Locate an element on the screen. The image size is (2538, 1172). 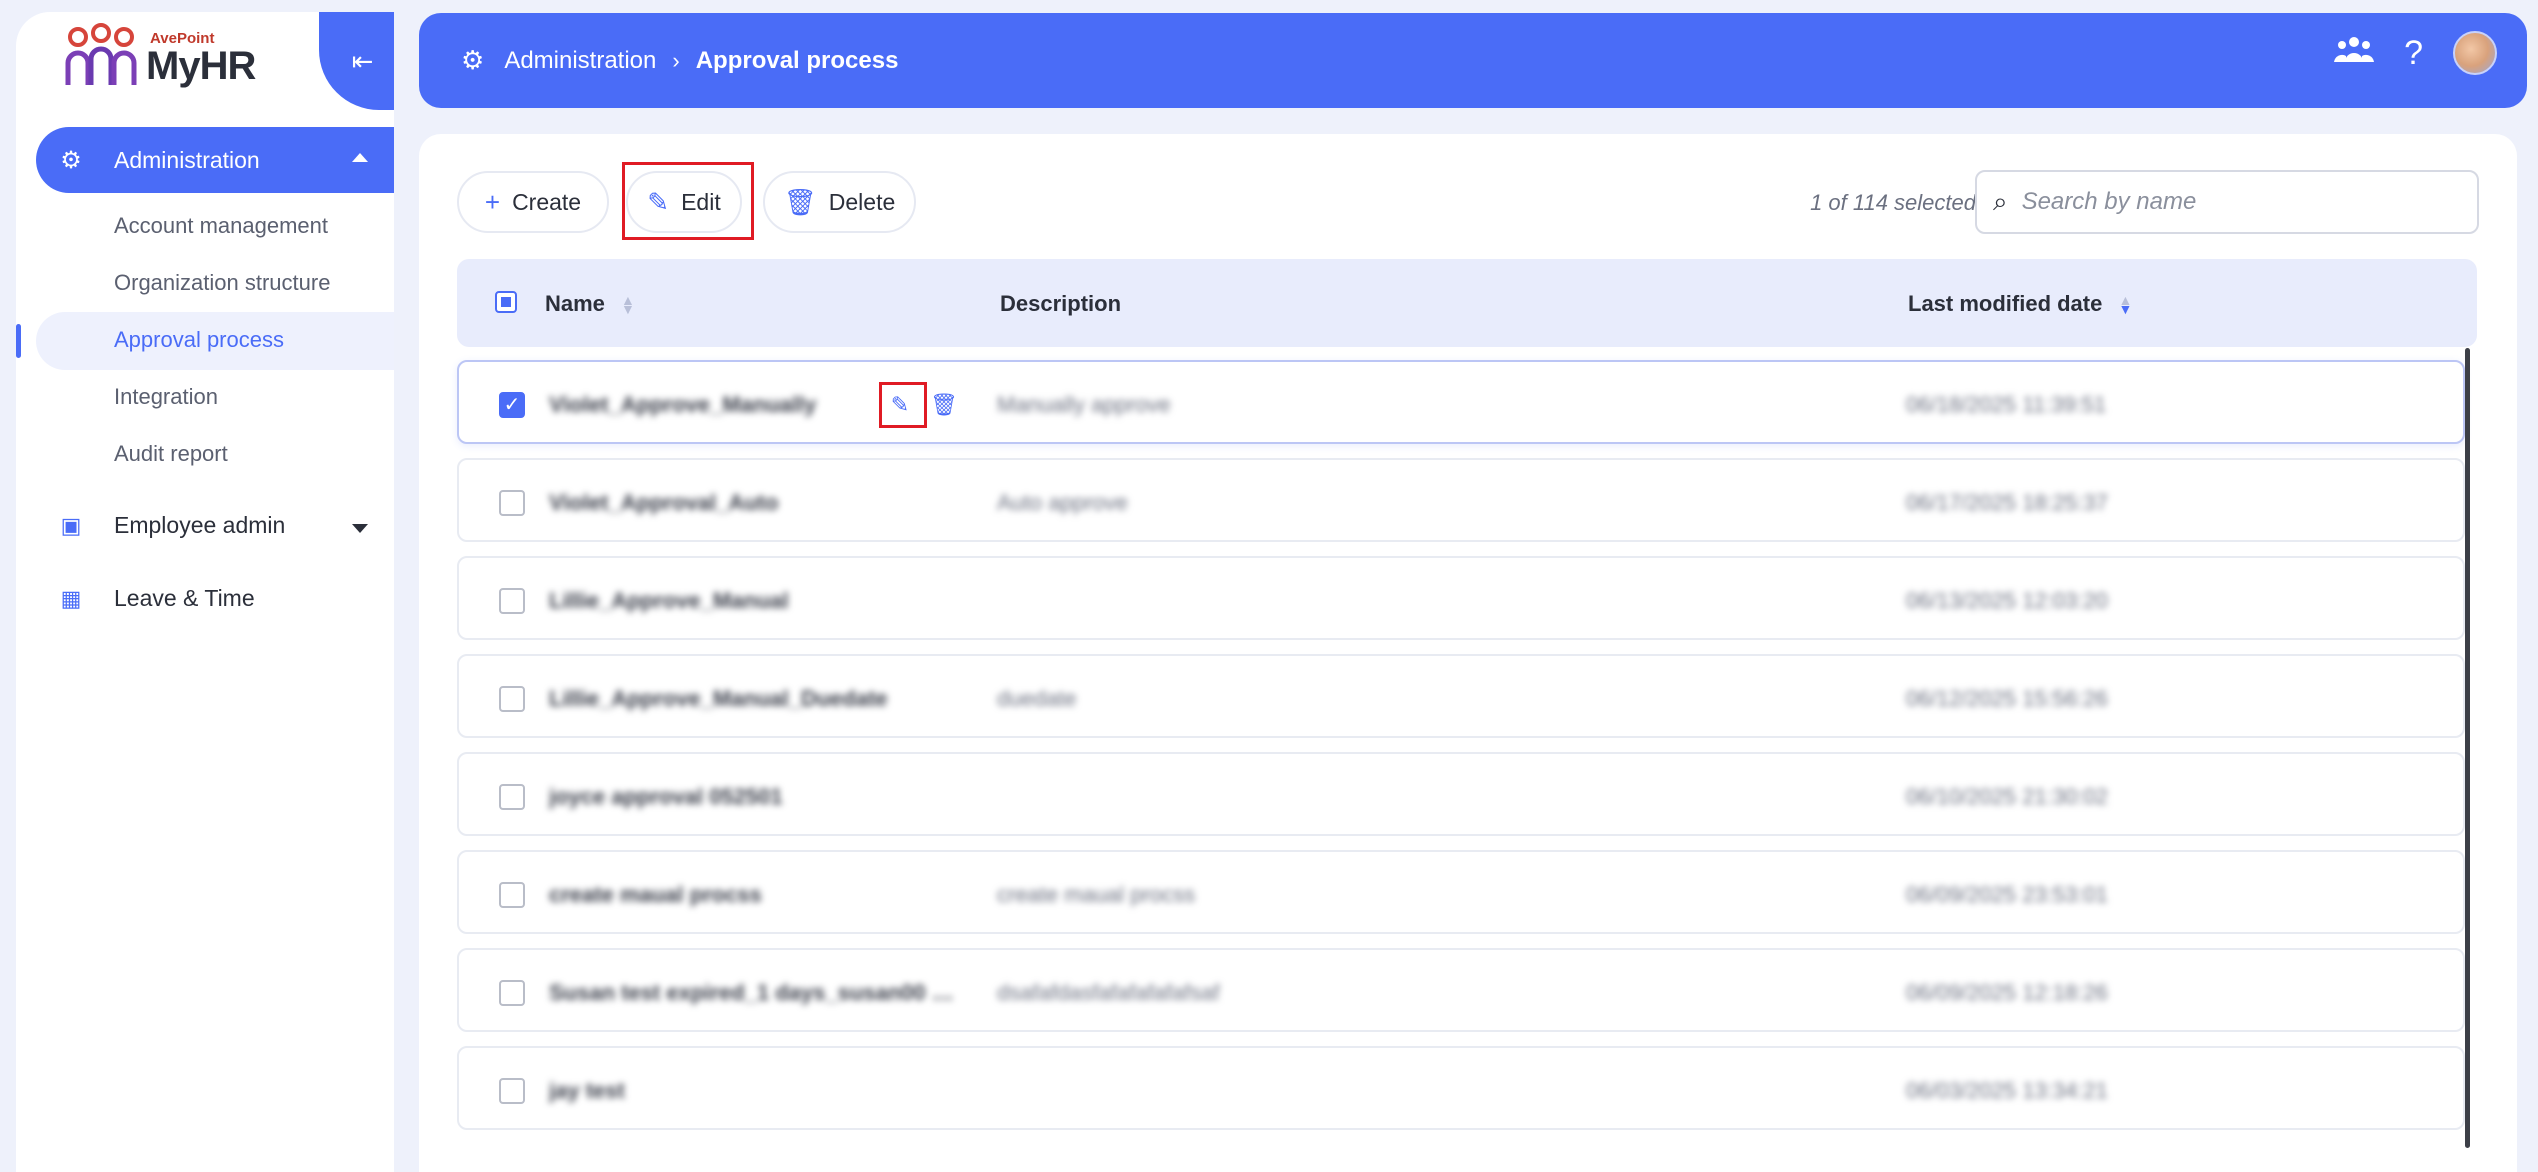
sidebar-item-approval-process: Approval process is located at coordinates (199, 340).